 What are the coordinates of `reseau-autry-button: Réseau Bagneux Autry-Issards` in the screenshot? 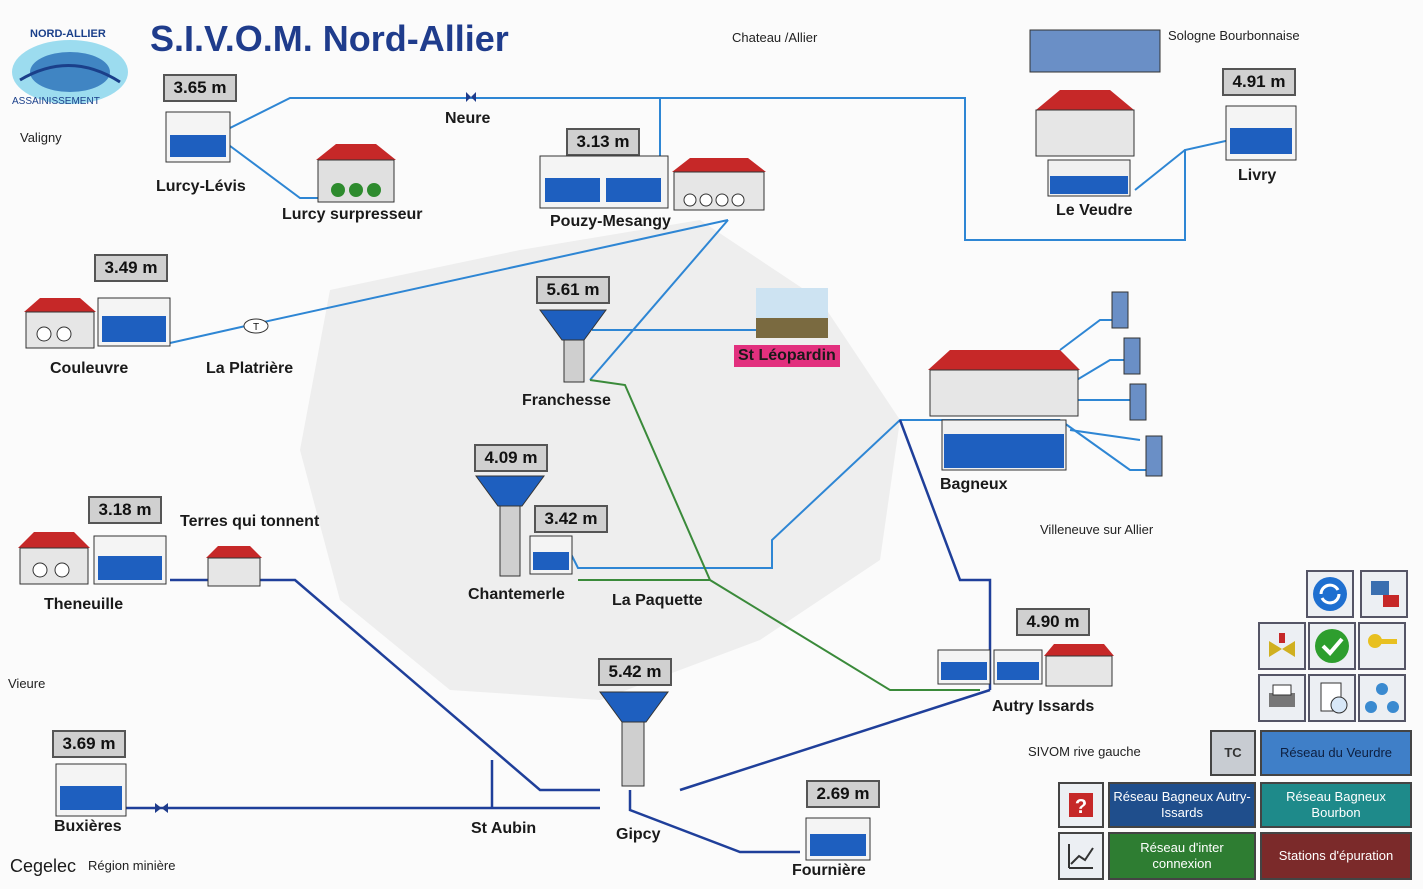 It's located at (1182, 805).